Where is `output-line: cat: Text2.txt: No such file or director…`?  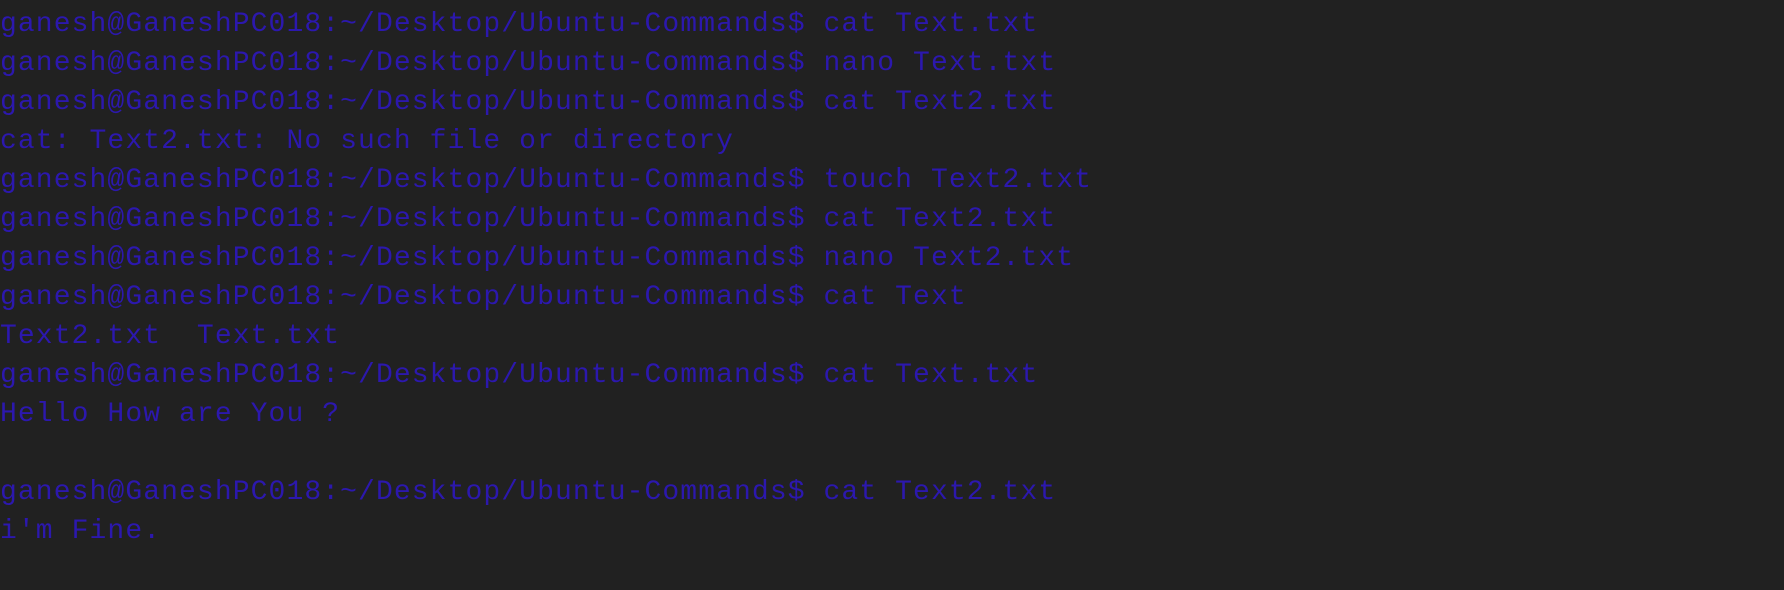 output-line: cat: Text2.txt: No such file or director… is located at coordinates (367, 141).